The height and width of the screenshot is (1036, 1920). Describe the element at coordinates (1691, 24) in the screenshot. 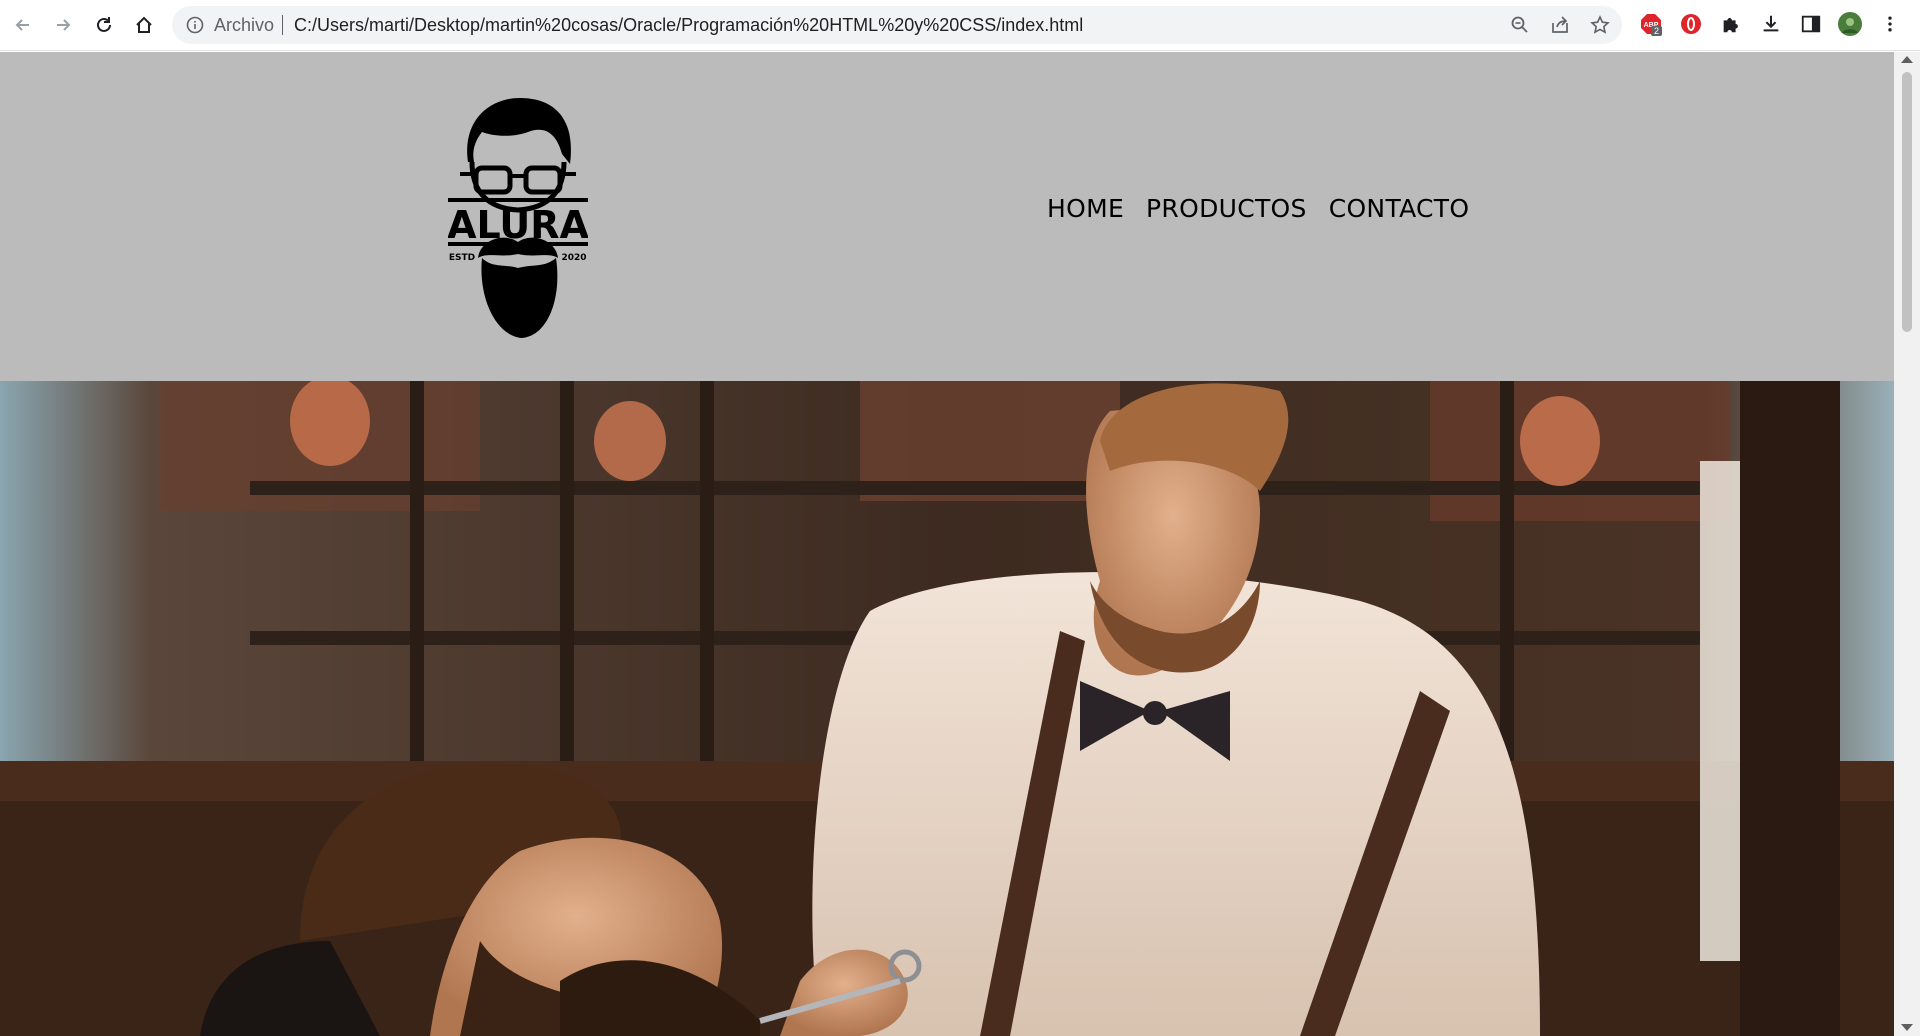

I see `opera-icon` at that location.